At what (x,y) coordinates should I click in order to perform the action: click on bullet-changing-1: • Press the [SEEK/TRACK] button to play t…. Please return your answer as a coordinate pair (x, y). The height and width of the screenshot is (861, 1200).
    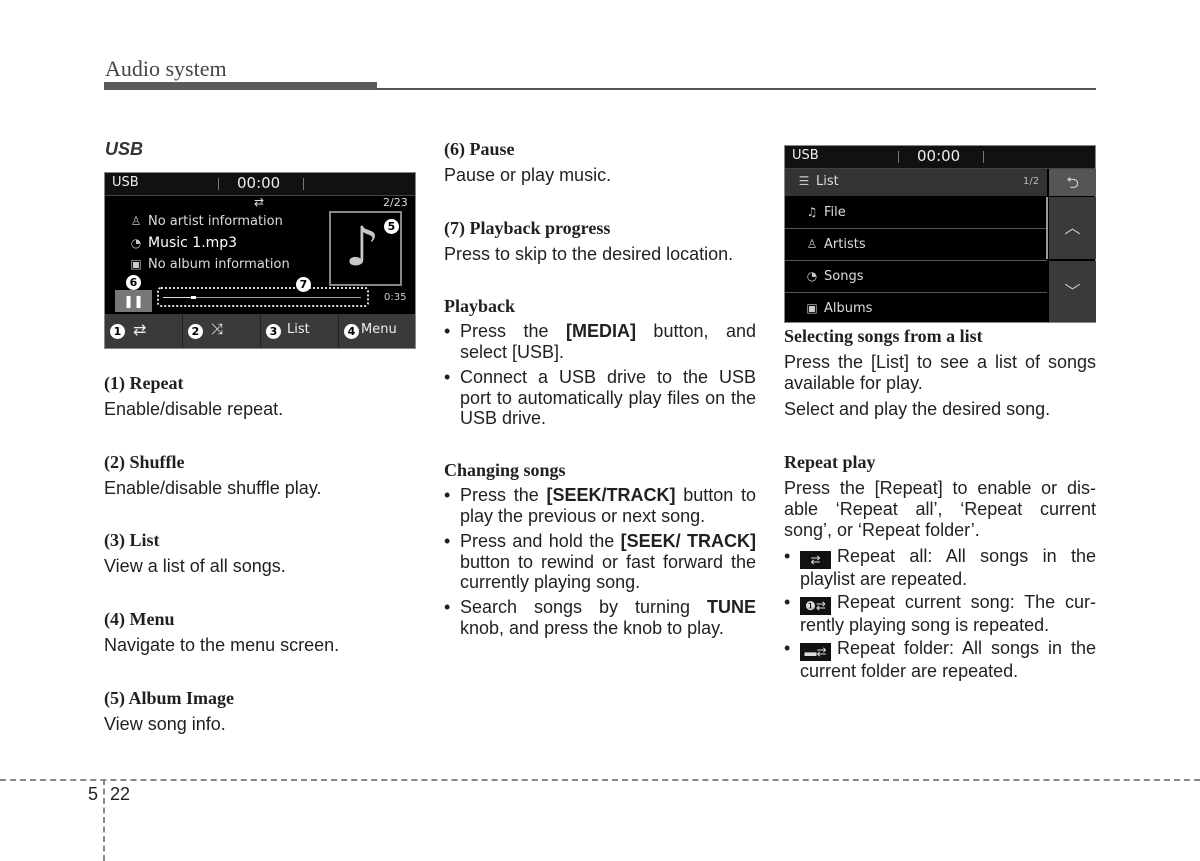
    Looking at the image, I should click on (600, 505).